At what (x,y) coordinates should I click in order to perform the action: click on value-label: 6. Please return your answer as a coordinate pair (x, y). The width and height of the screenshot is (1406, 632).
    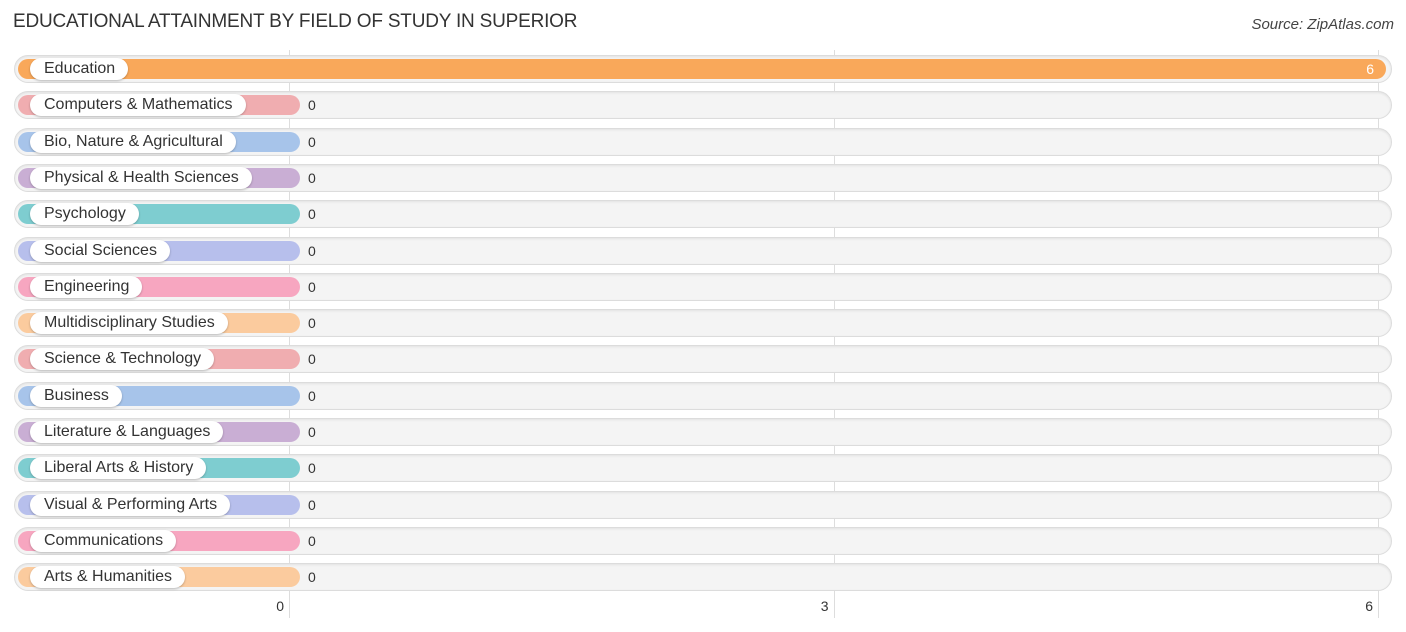
    Looking at the image, I should click on (1370, 69).